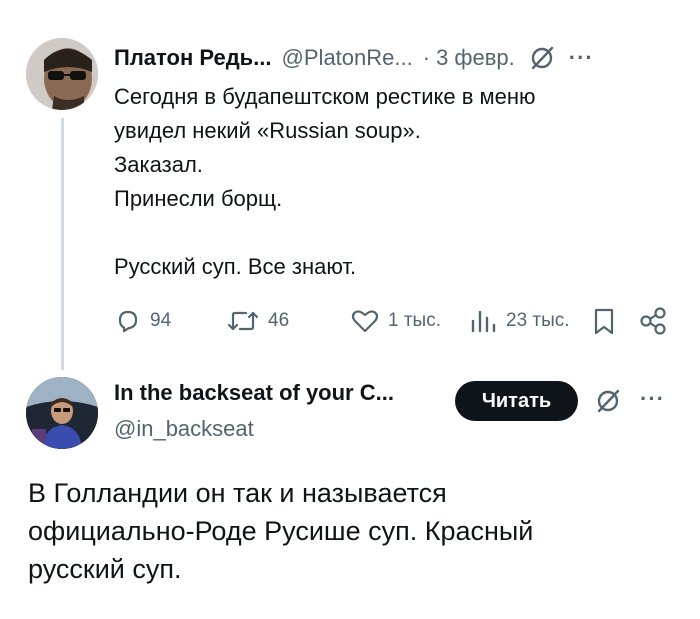 This screenshot has width=700, height=619. I want to click on reply-button: 94, so click(142, 321).